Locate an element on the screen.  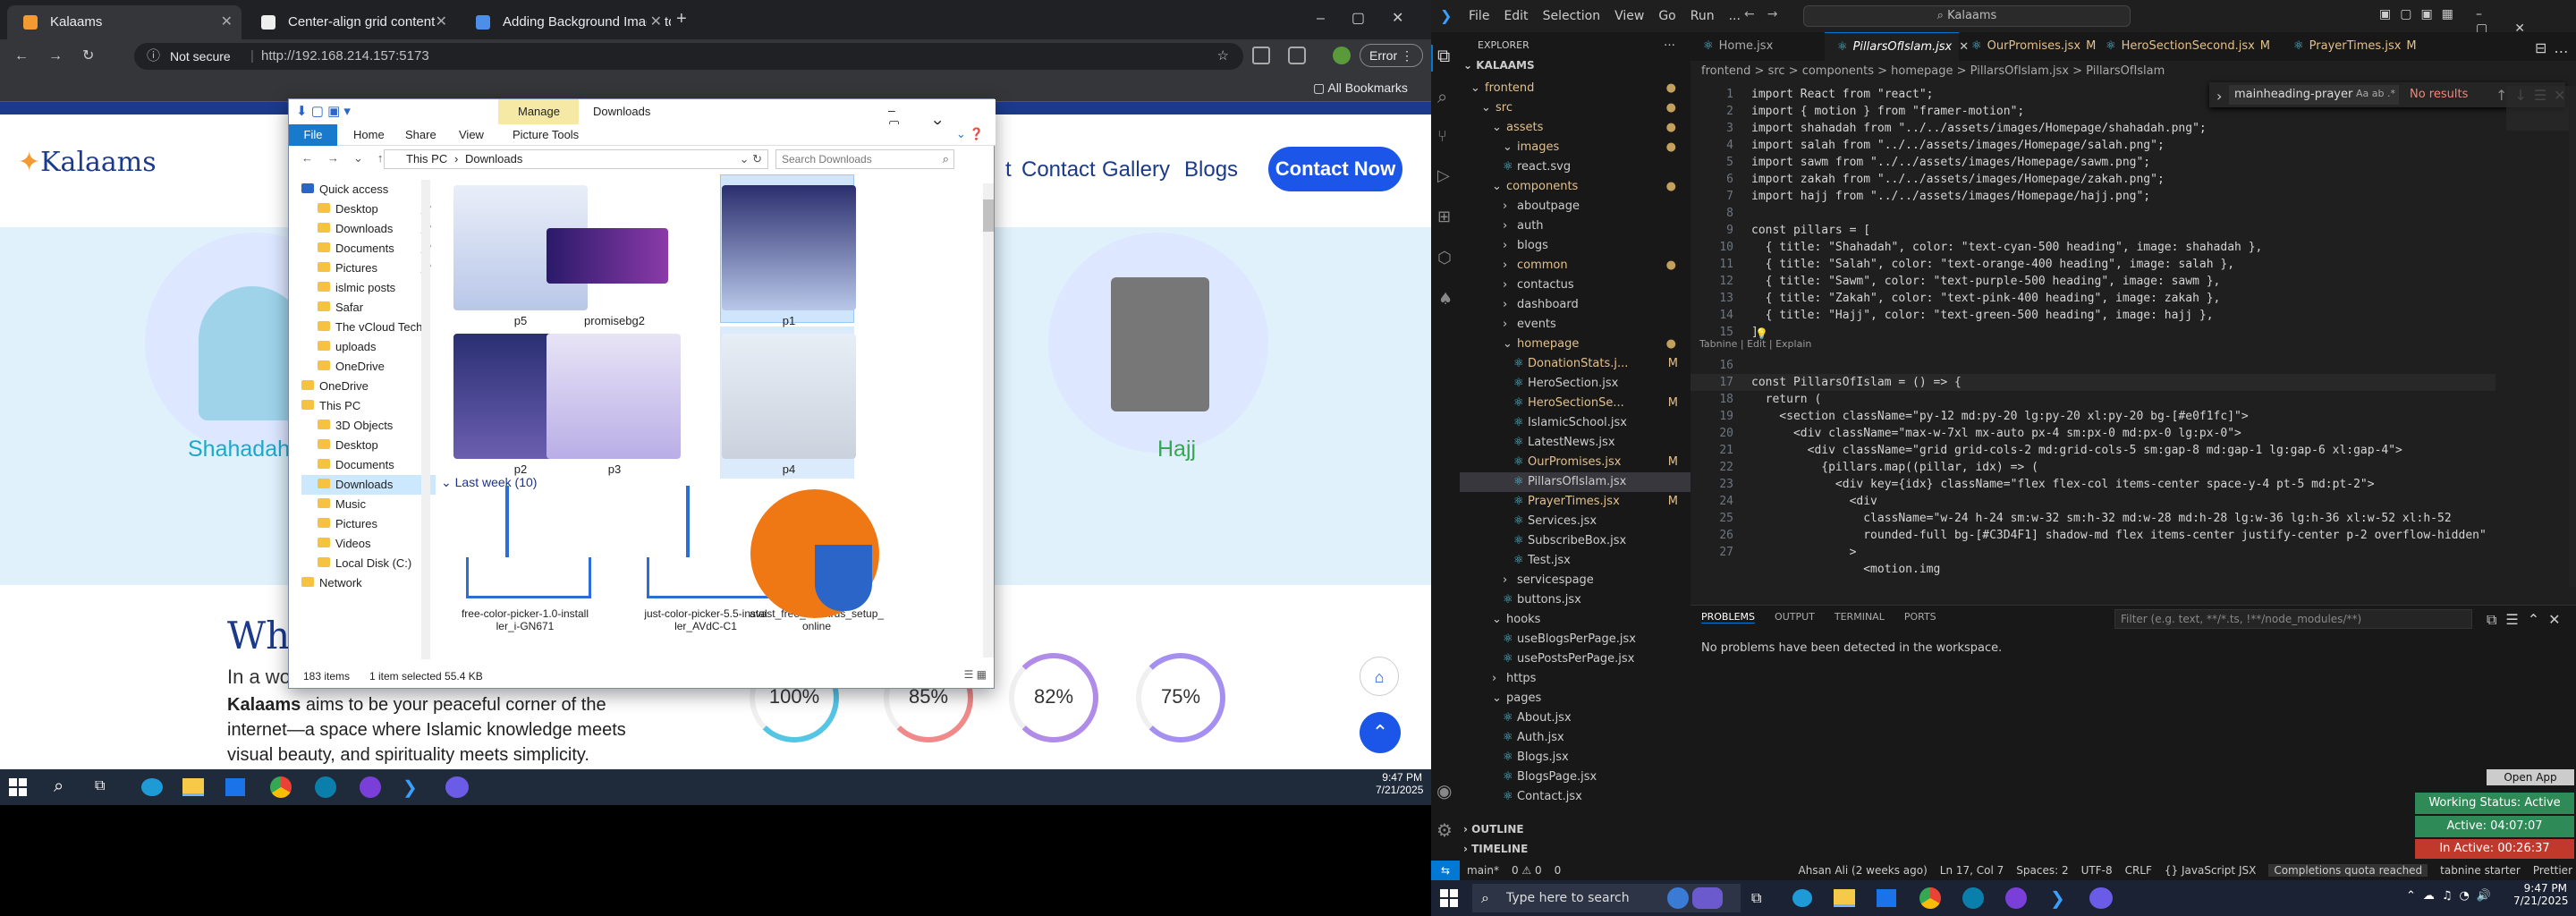
panel-tab: TERMINAL is located at coordinates (1860, 617).